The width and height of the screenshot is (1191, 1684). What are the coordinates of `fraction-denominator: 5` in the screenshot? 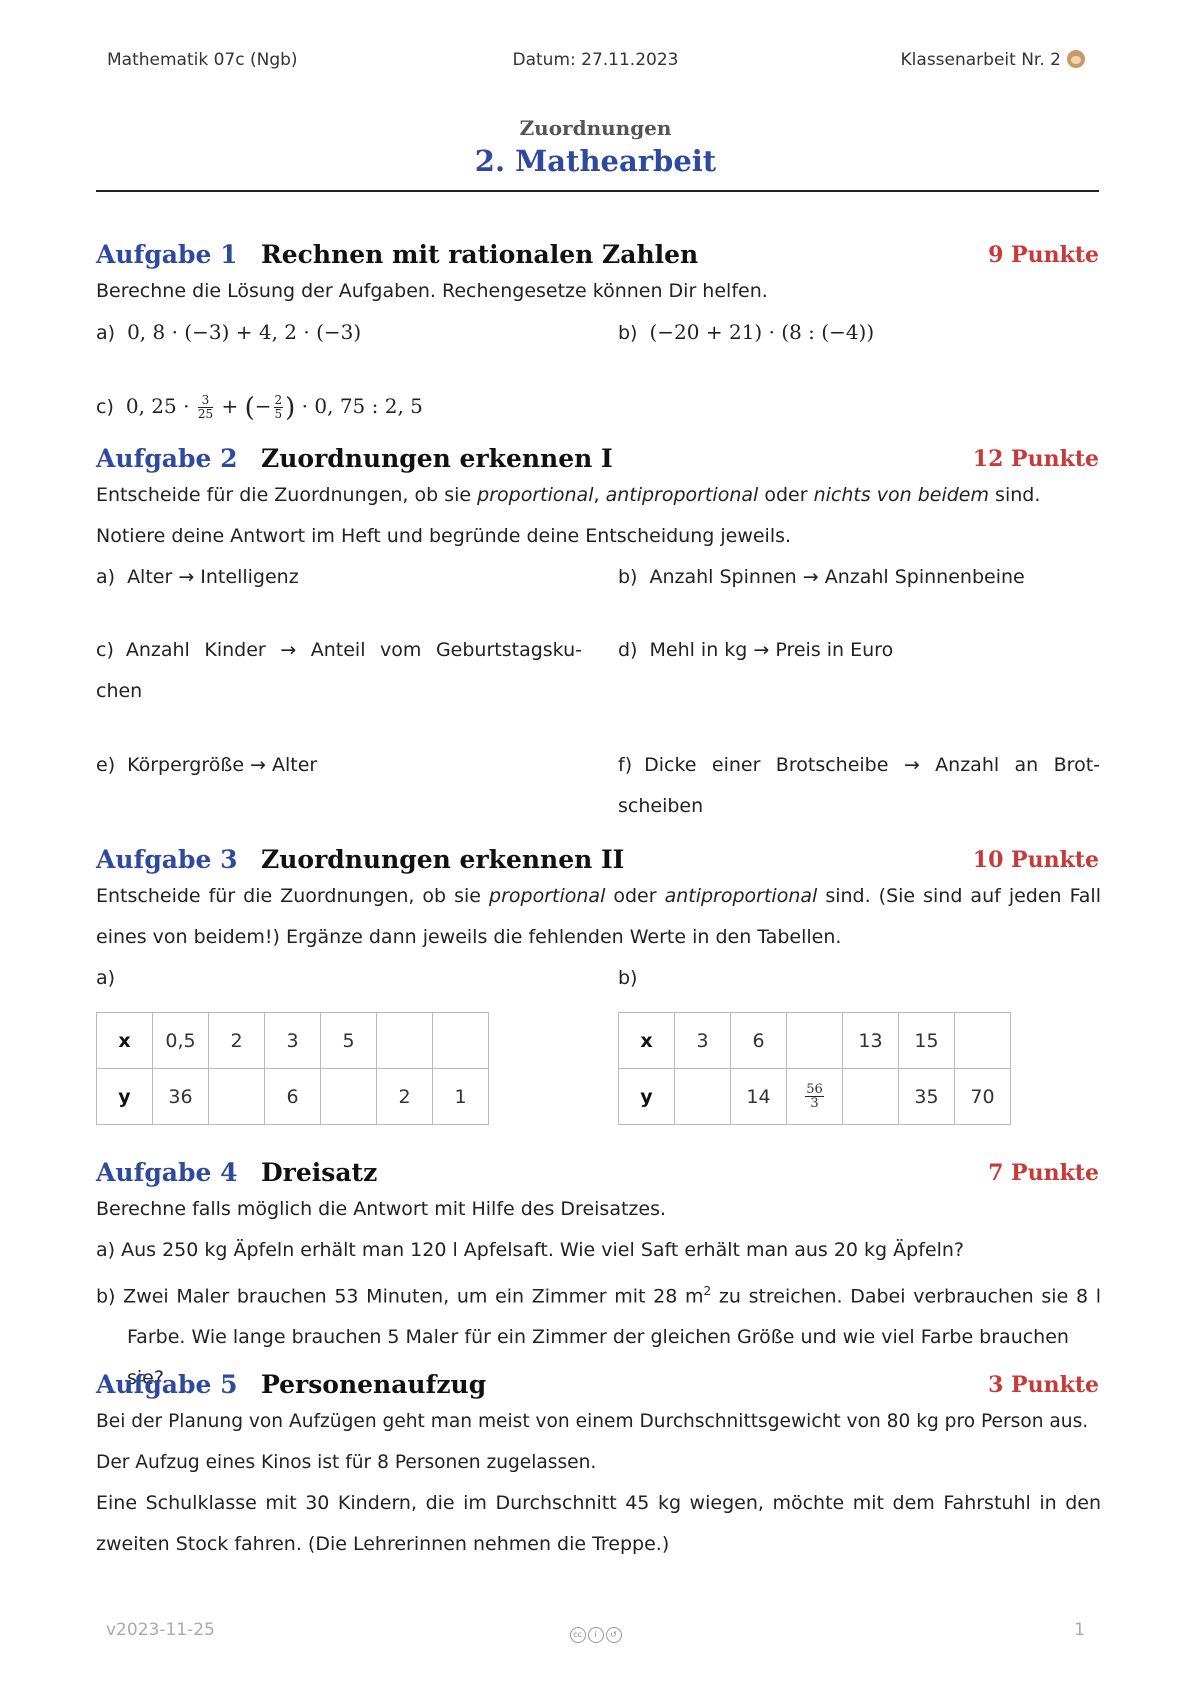 It's located at (278, 414).